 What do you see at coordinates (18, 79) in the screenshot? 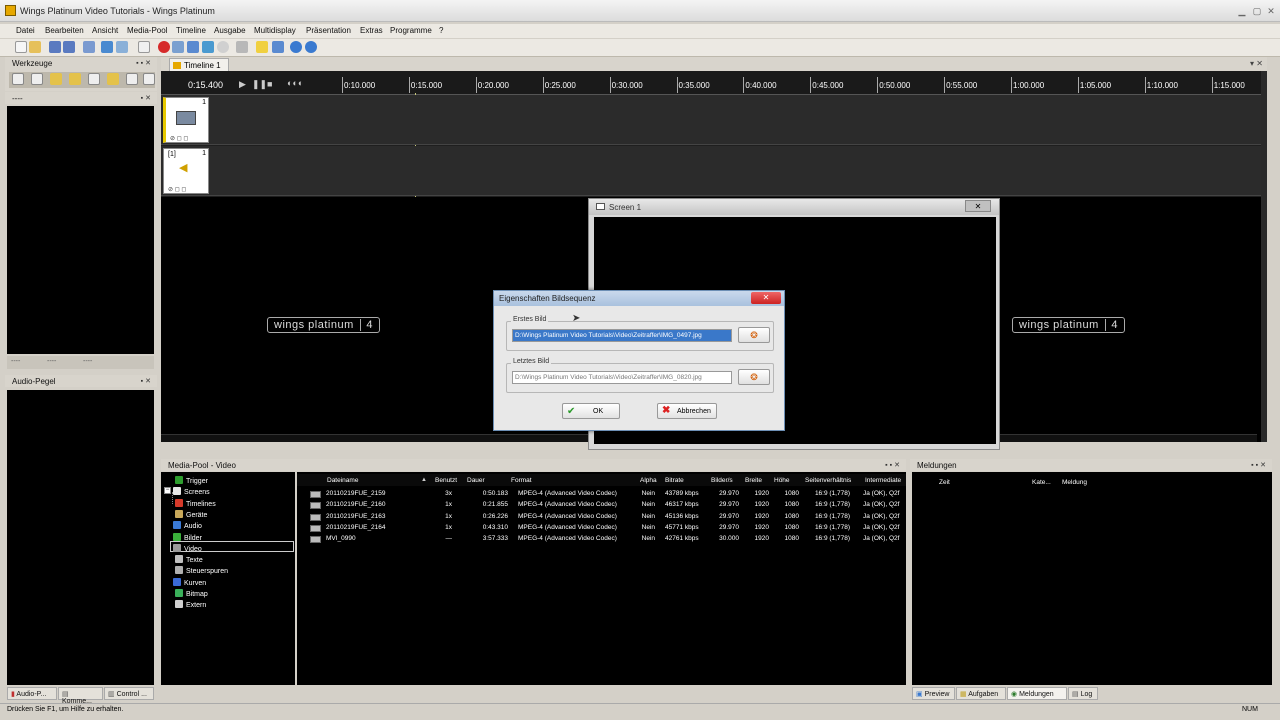
I see `pointer-icon` at bounding box center [18, 79].